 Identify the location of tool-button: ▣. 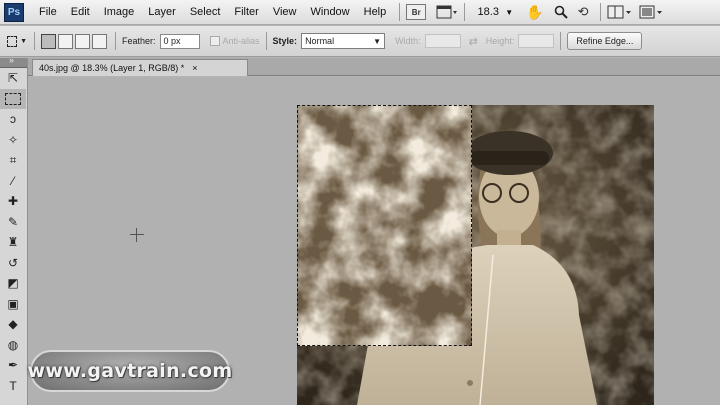
(13, 304).